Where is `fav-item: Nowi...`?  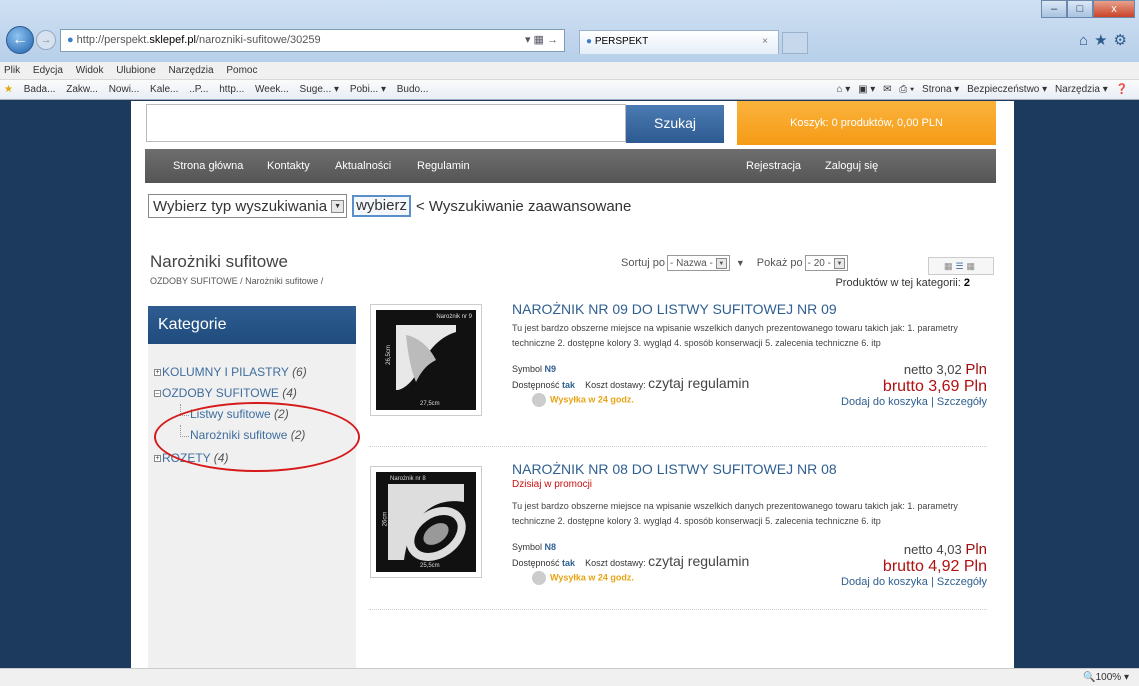 fav-item: Nowi... is located at coordinates (124, 89).